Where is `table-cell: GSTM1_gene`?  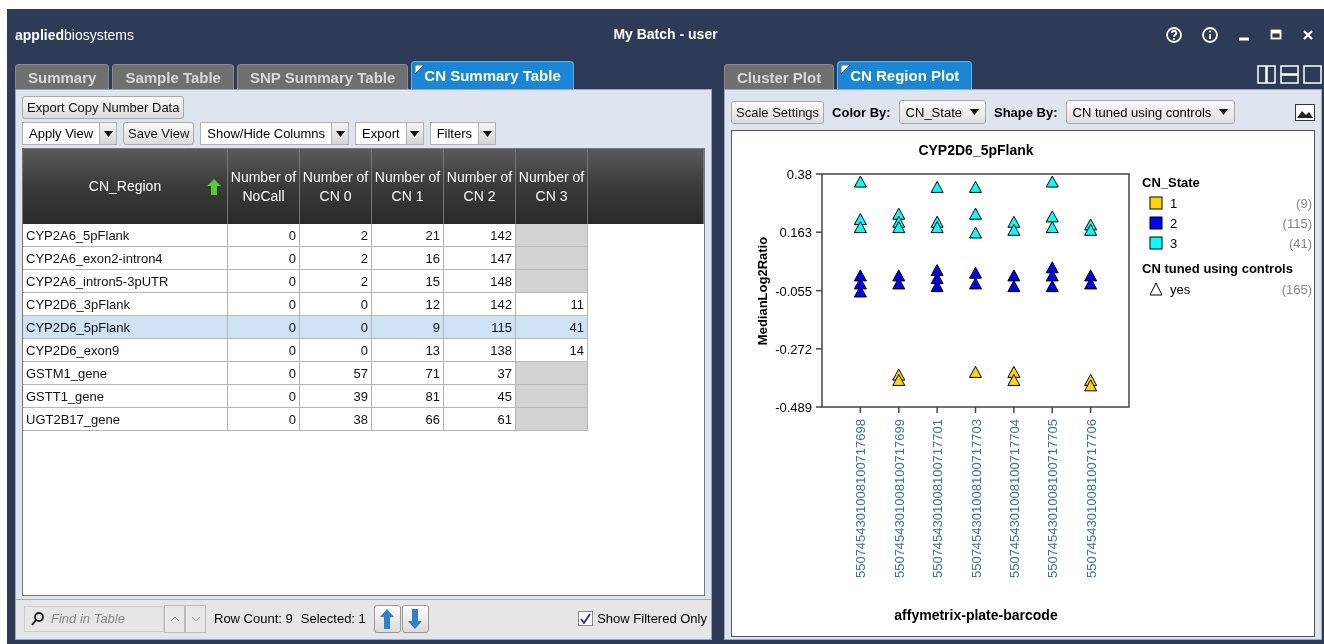
table-cell: GSTM1_gene is located at coordinates (125, 373).